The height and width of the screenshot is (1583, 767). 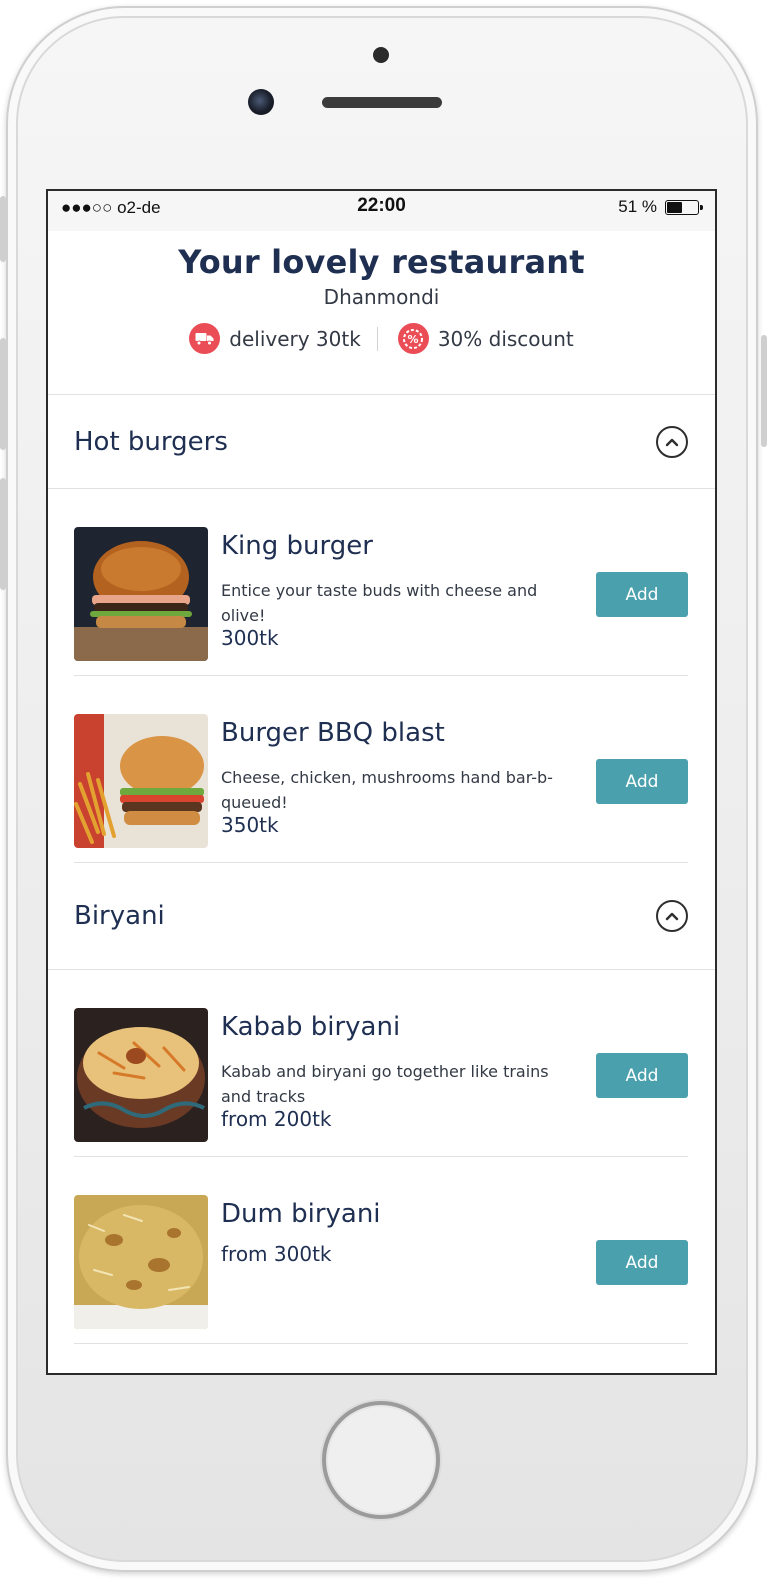 What do you see at coordinates (3, 534) in the screenshot?
I see `volume-down-button` at bounding box center [3, 534].